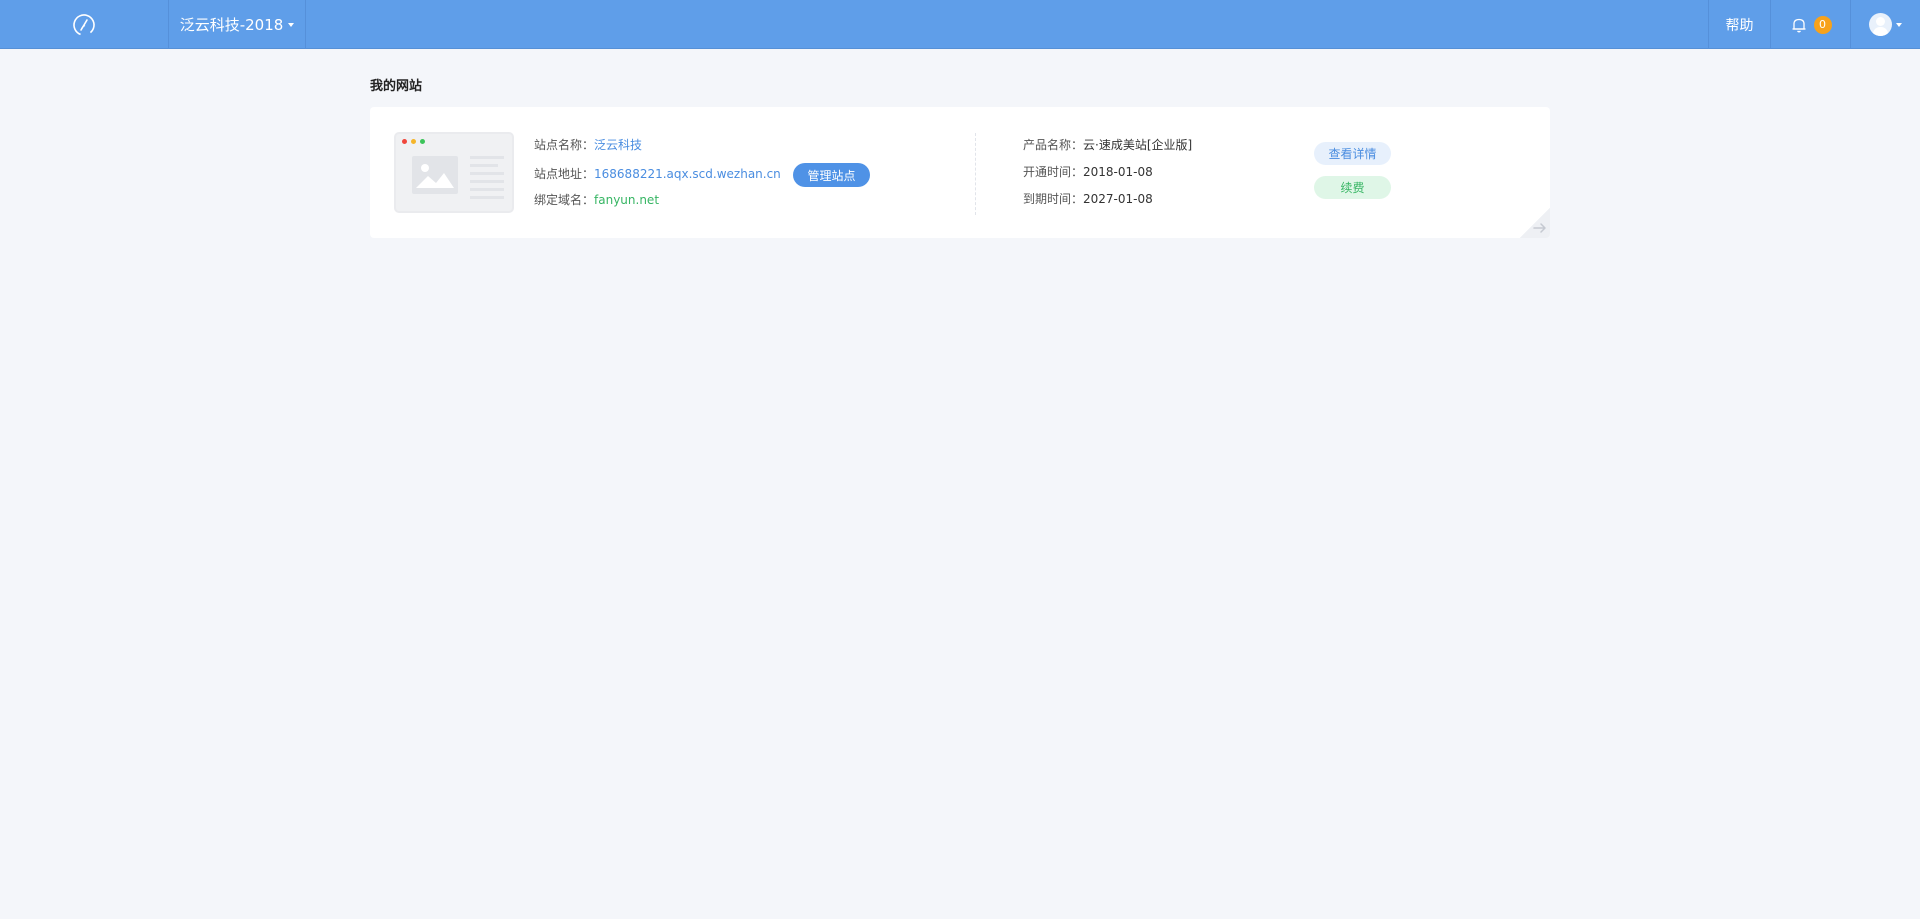 This screenshot has width=1920, height=919. What do you see at coordinates (487, 180) in the screenshot?
I see `text-lines-placeholder` at bounding box center [487, 180].